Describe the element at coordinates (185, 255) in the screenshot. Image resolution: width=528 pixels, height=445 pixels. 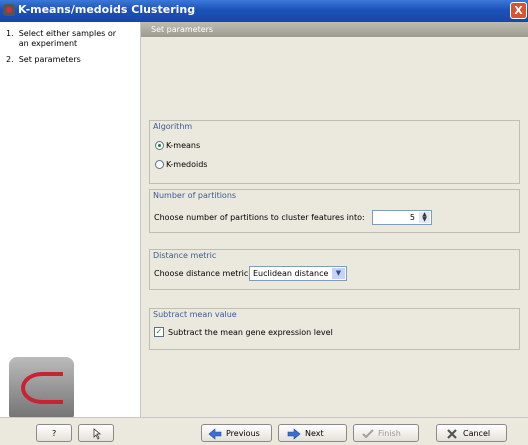
I see `distance-group-title: Distance metric` at that location.